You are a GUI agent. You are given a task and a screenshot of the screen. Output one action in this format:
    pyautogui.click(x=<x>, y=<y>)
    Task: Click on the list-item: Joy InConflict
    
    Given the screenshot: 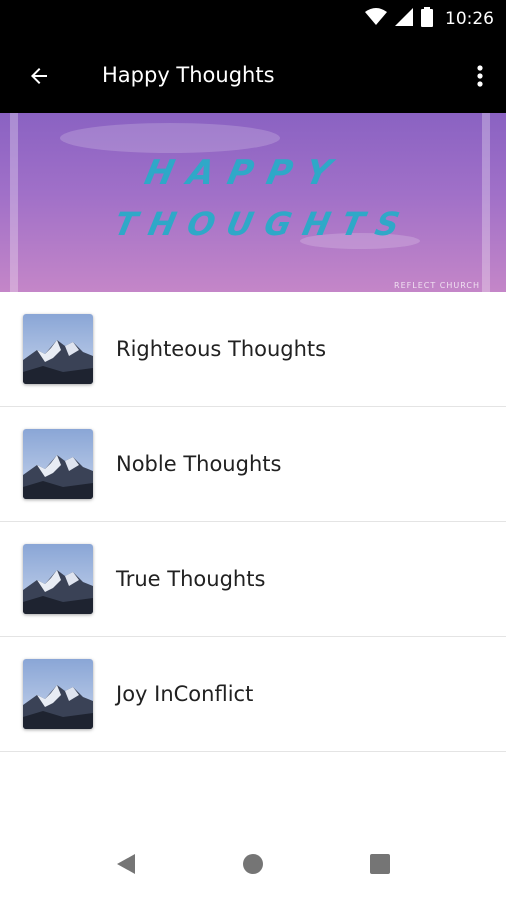 What is the action you would take?
    pyautogui.click(x=253, y=694)
    